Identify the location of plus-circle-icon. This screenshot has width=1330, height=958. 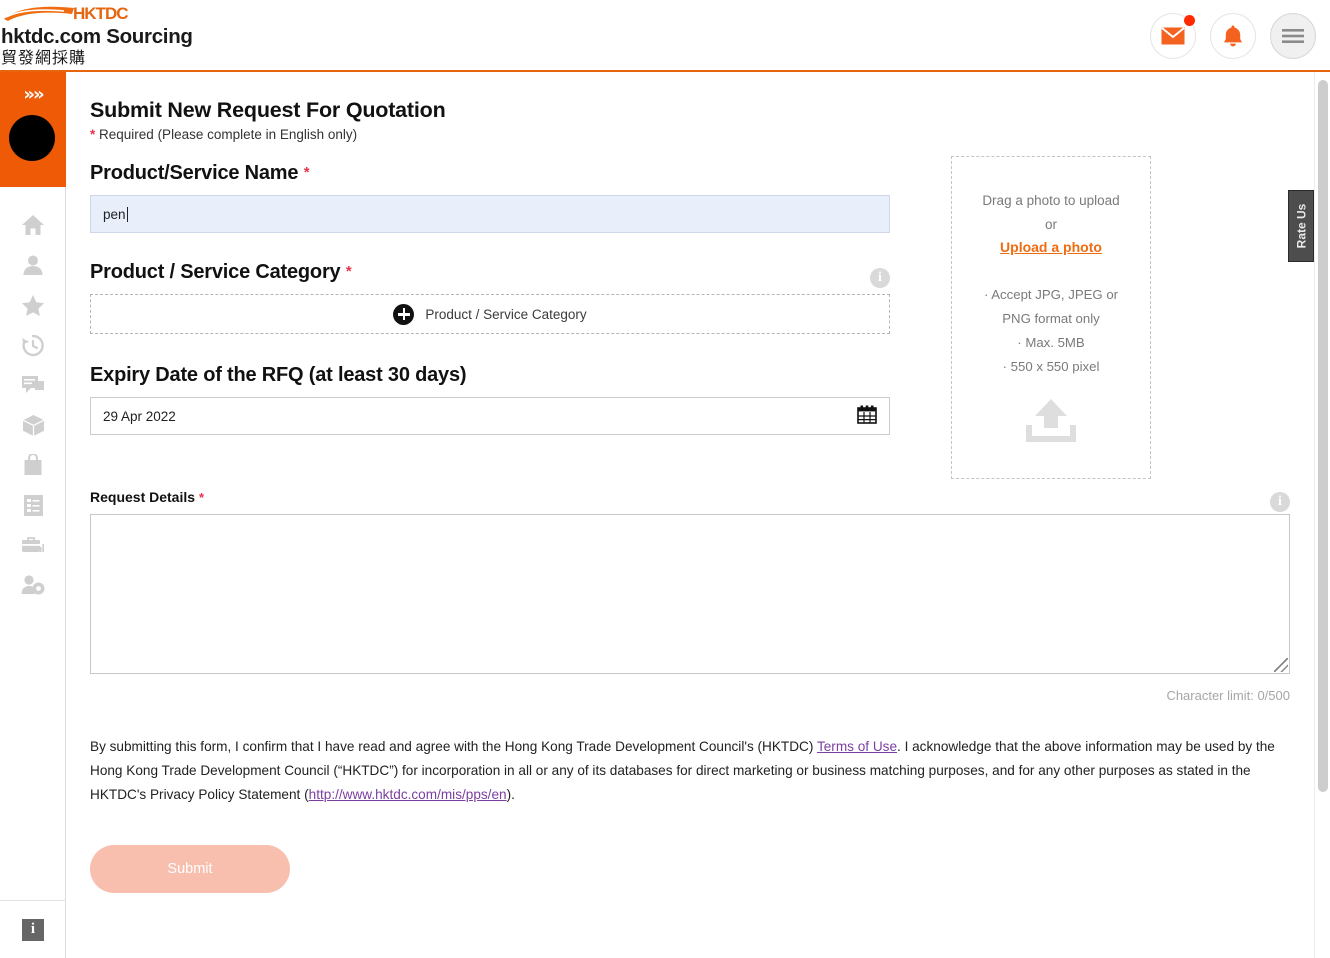
(404, 314).